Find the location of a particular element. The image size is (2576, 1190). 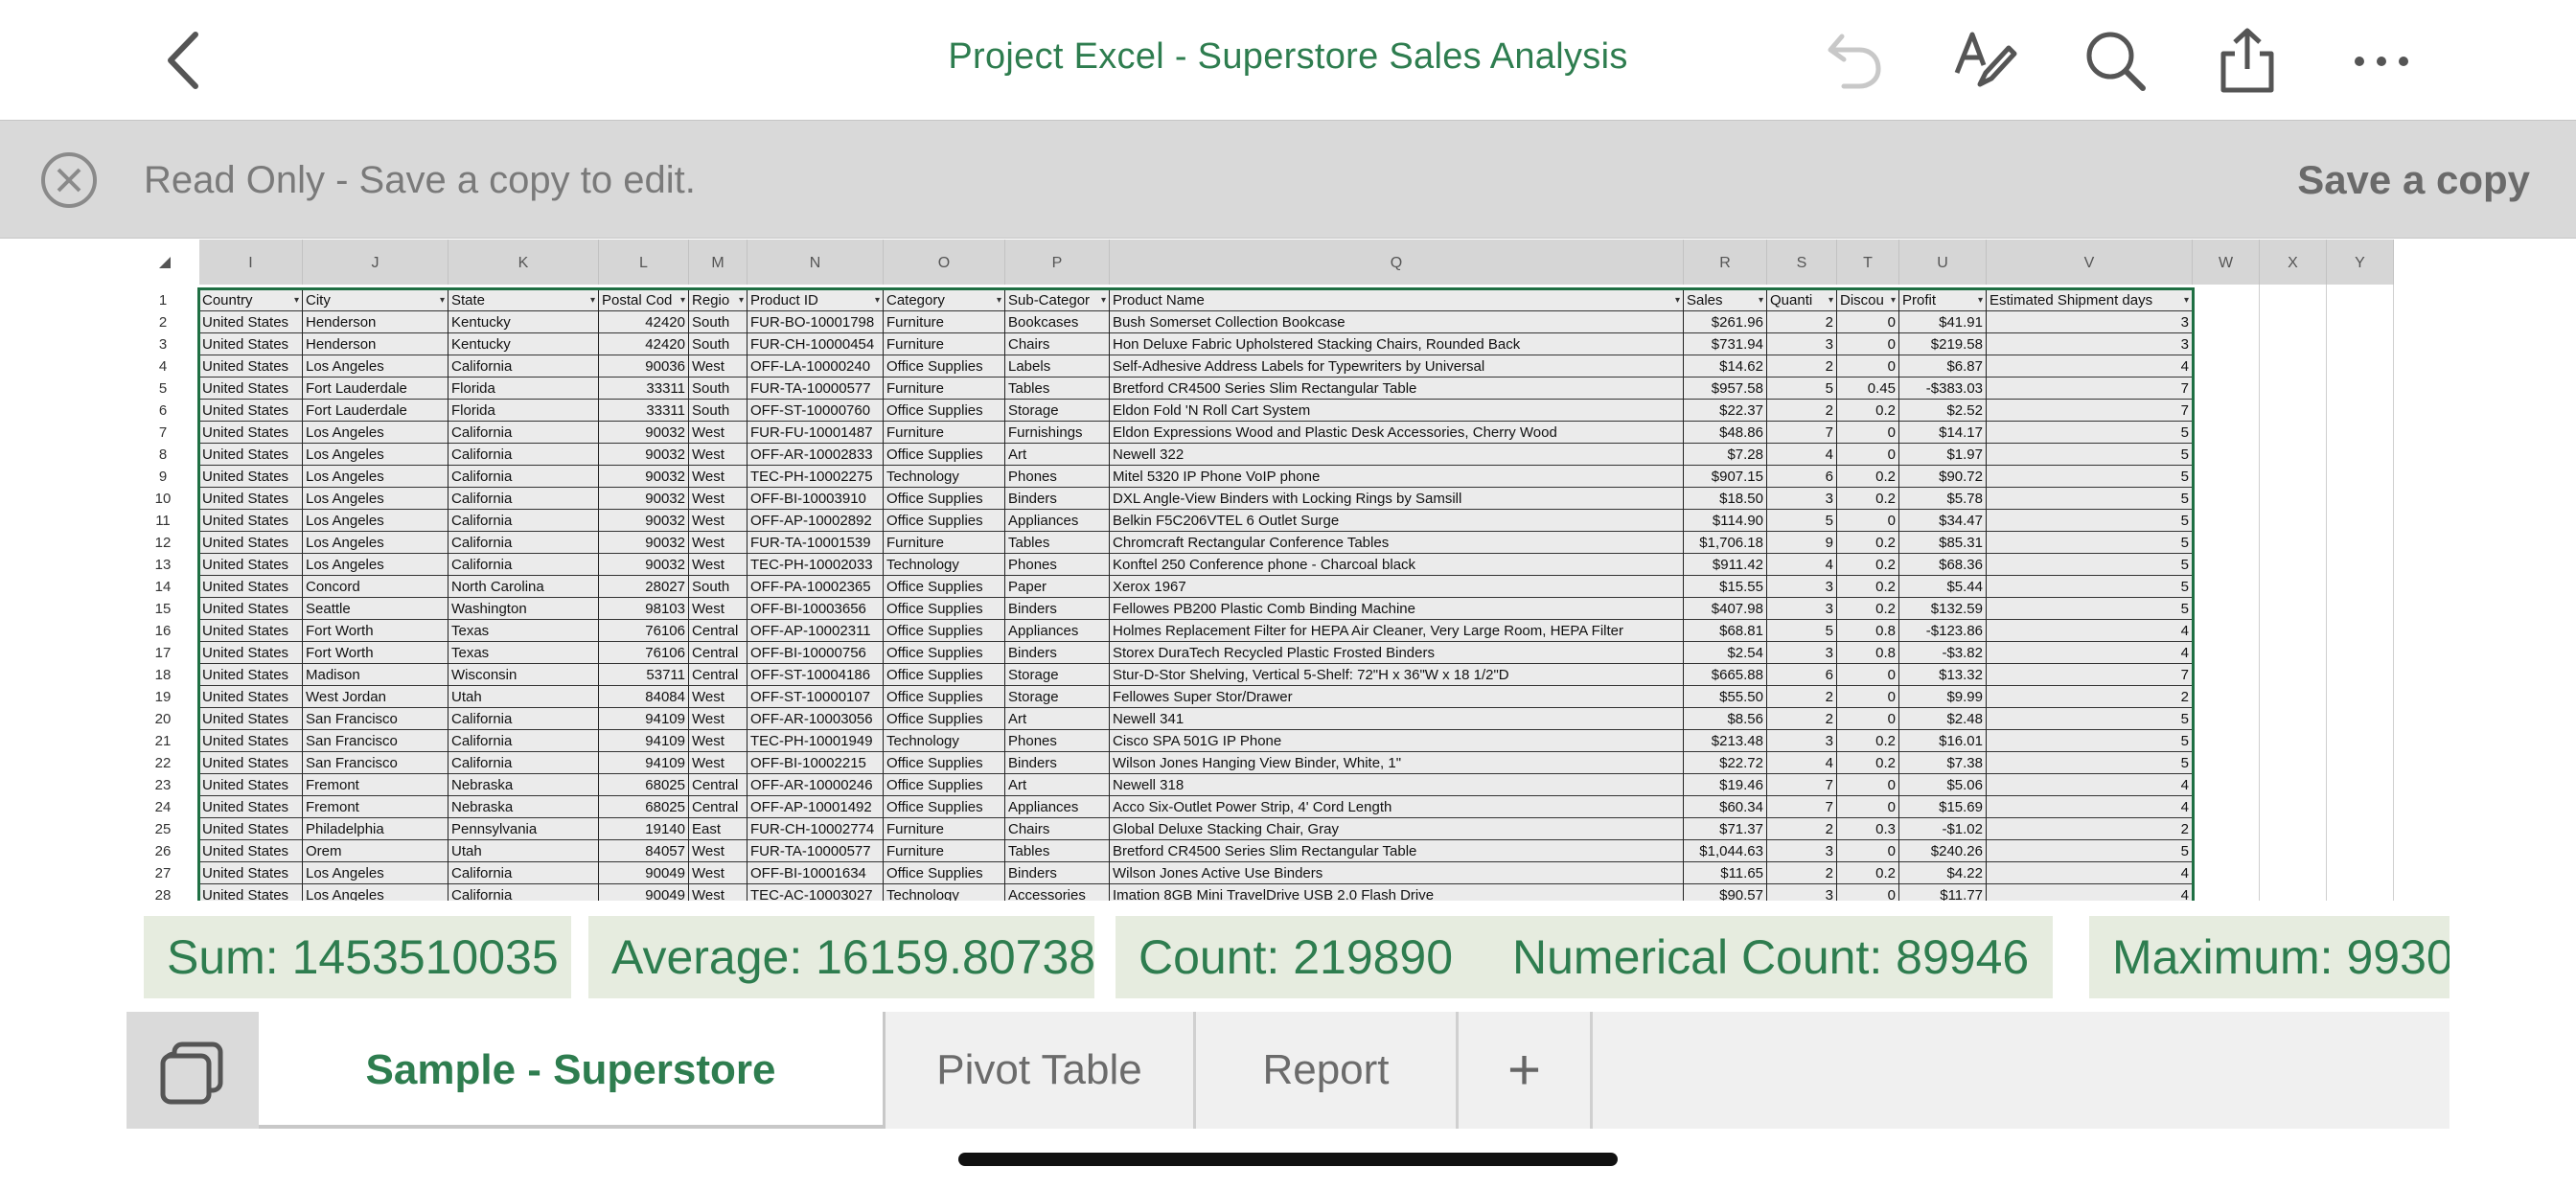

table-cell: $18.50 is located at coordinates (1725, 499).